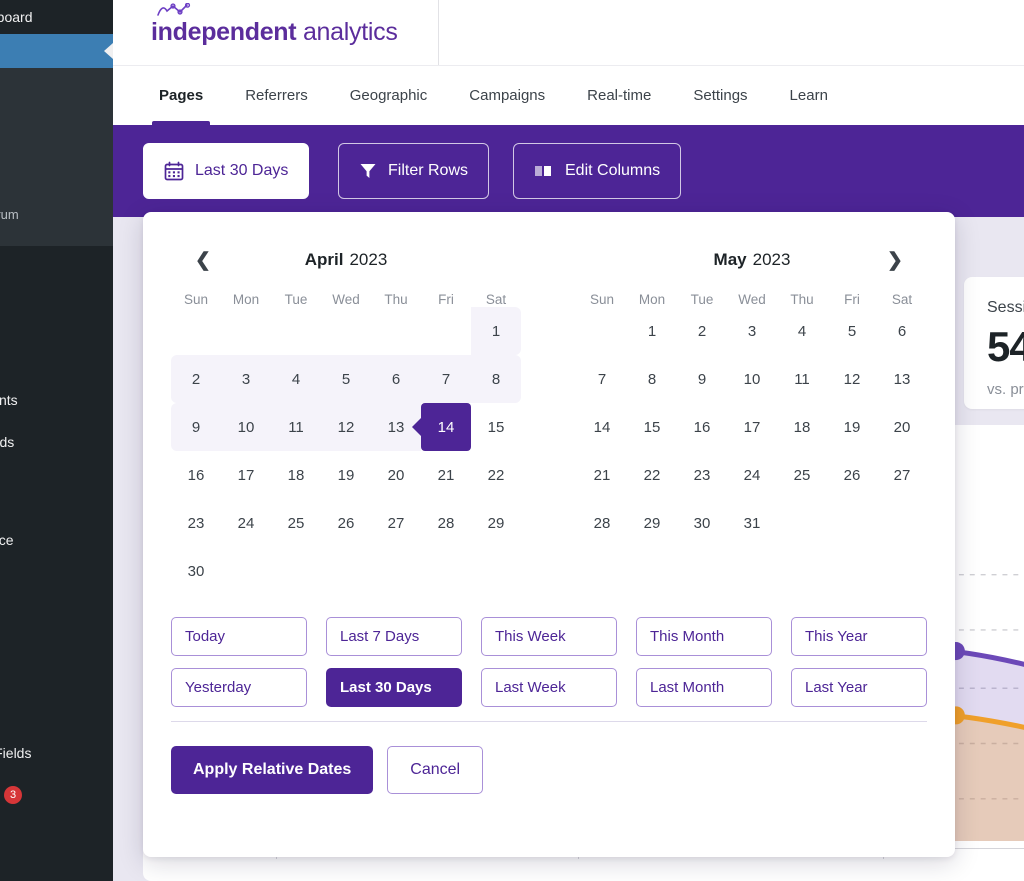  What do you see at coordinates (56, 316) in the screenshot?
I see `sidebar-item-media: Media` at bounding box center [56, 316].